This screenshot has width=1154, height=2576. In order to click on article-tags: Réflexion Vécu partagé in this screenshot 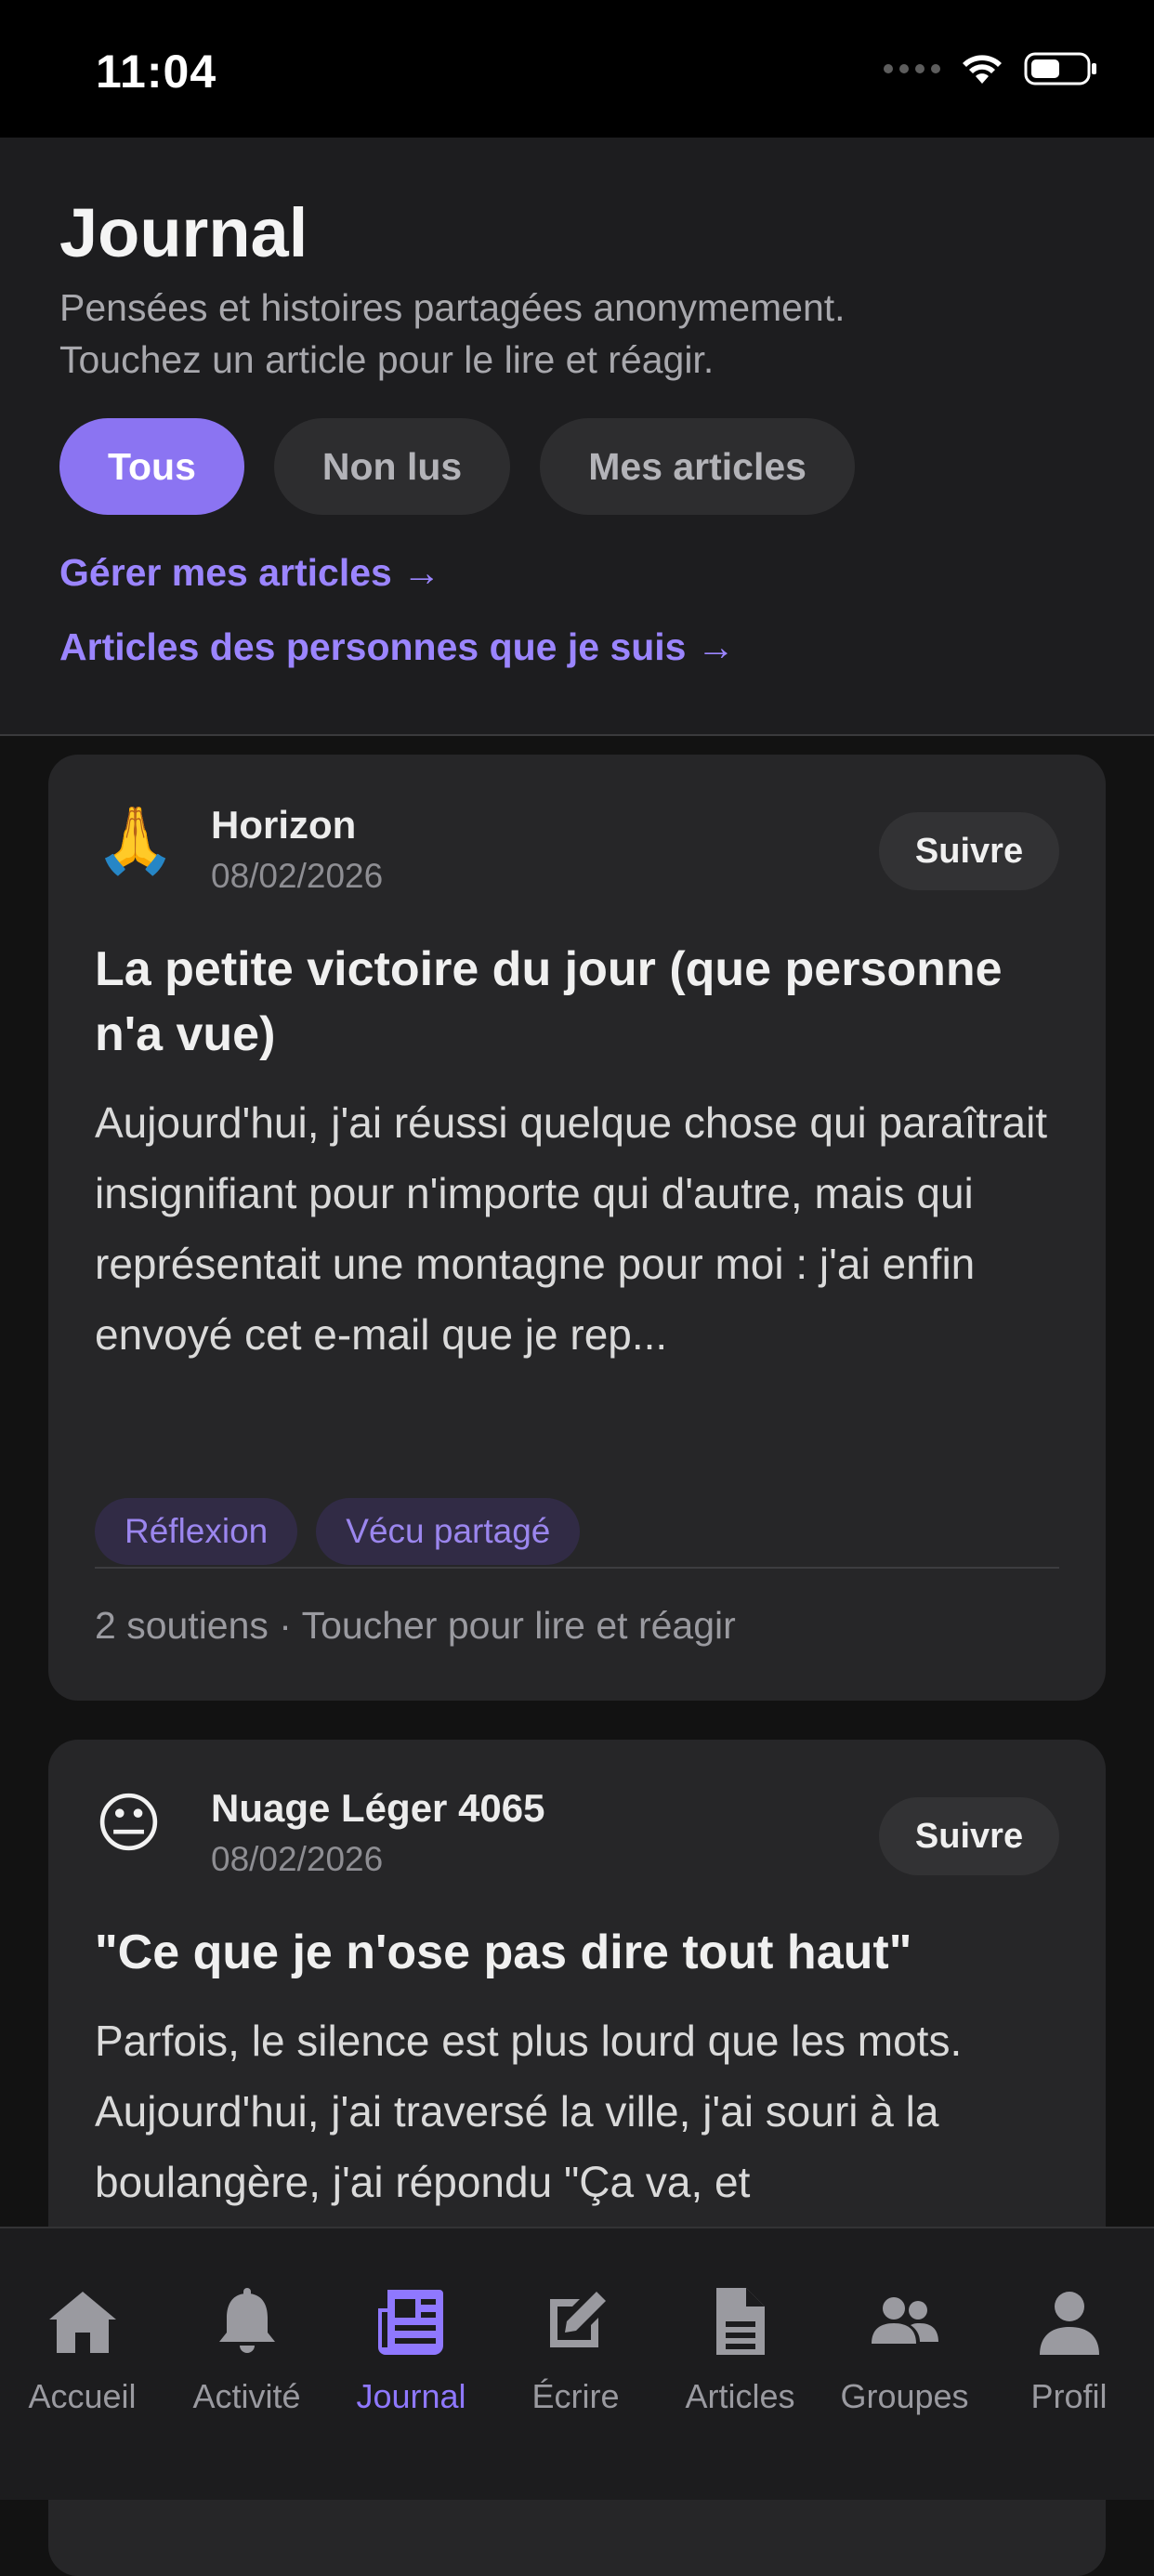, I will do `click(338, 1531)`.